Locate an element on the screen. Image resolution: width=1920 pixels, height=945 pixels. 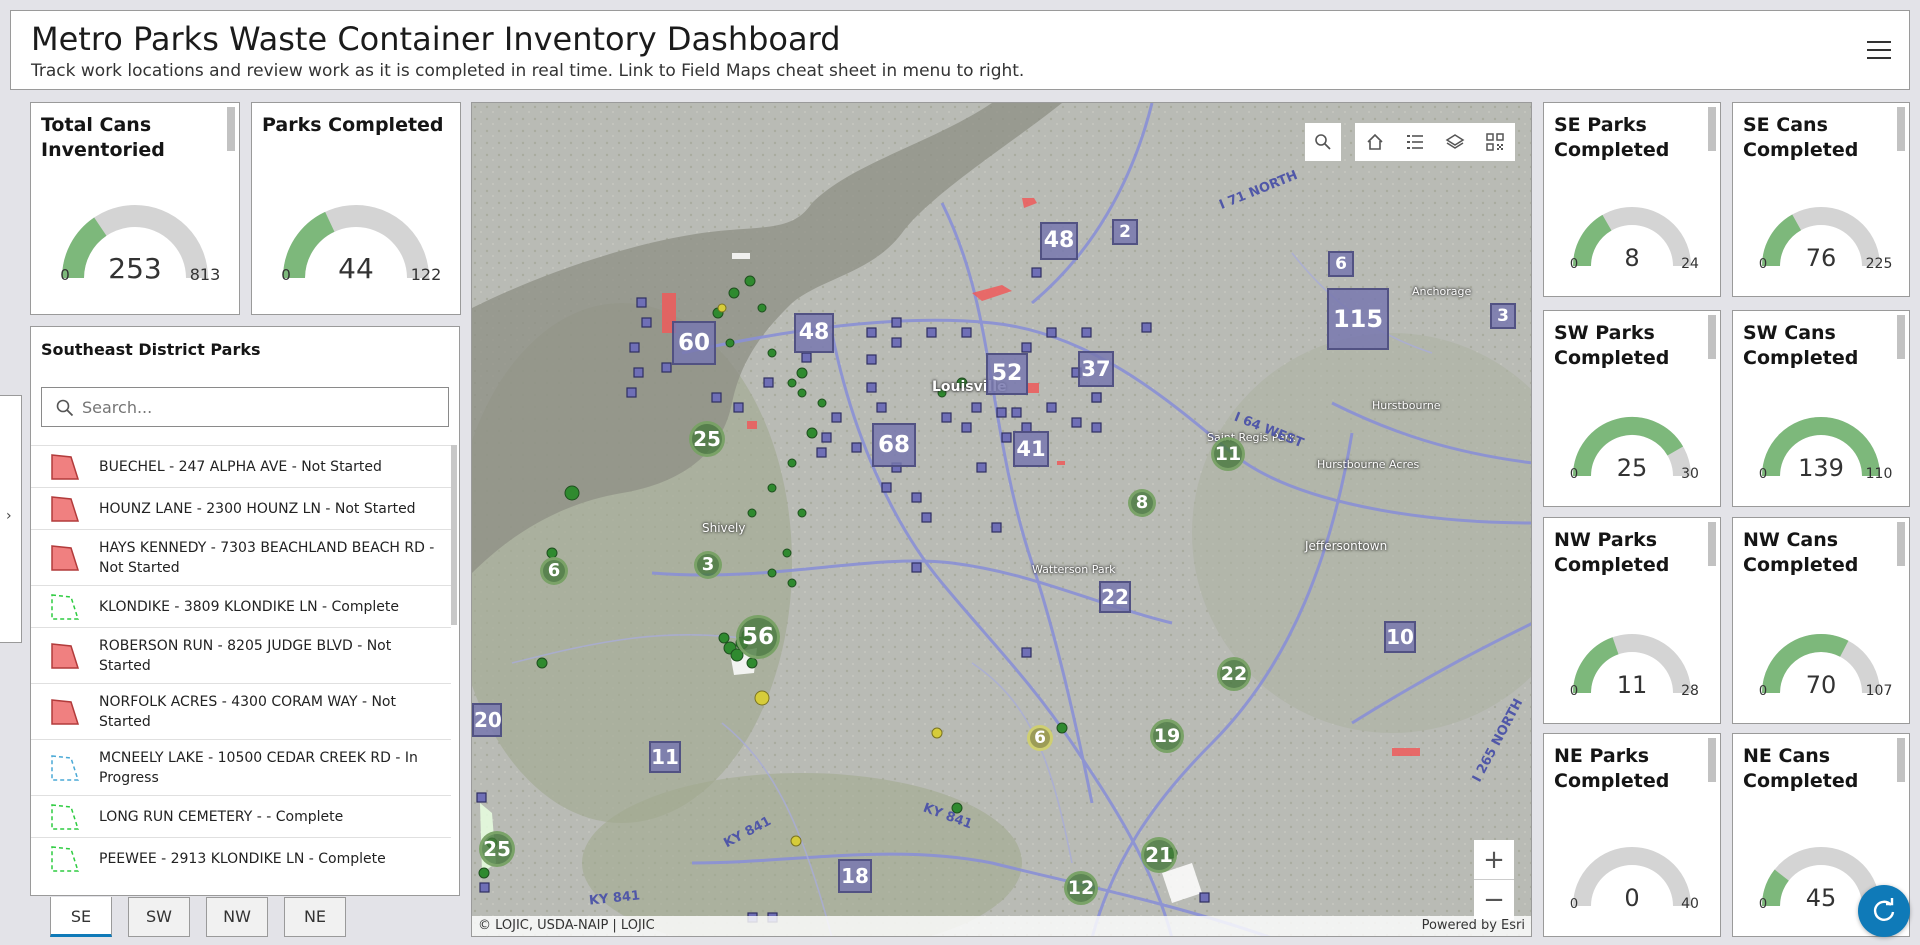
card-title: Total Cans Inventoried is located at coordinates (103, 137).